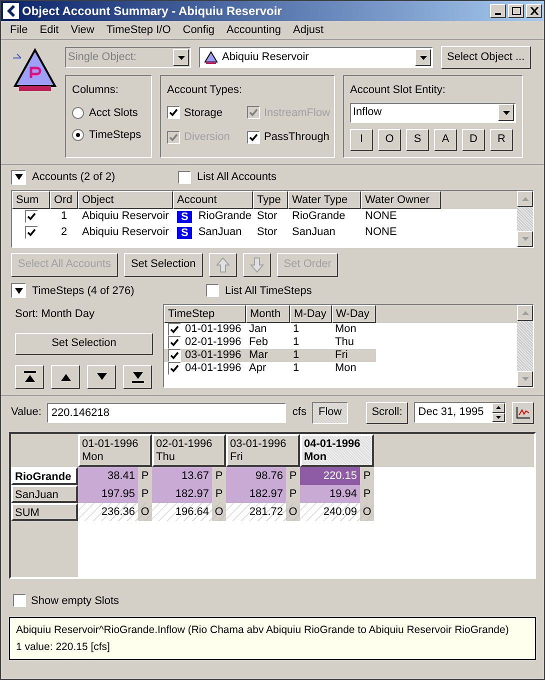 Image resolution: width=545 pixels, height=680 pixels. What do you see at coordinates (82, 30) in the screenshot?
I see `menu-item: View` at bounding box center [82, 30].